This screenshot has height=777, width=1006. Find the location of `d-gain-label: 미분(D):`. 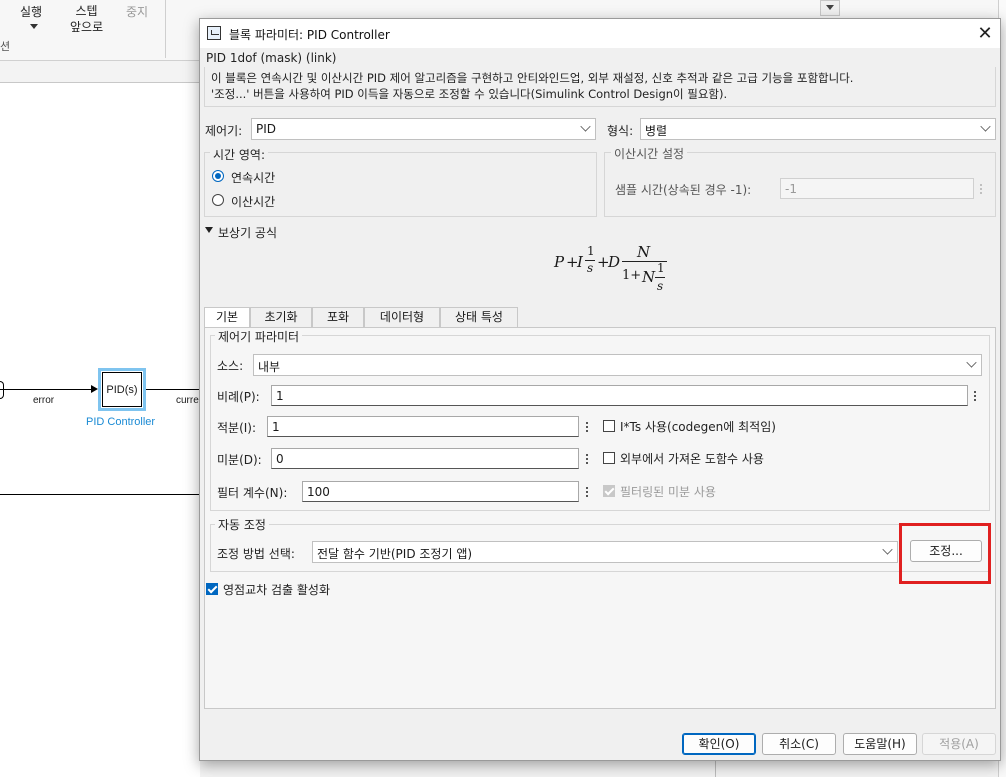

d-gain-label: 미분(D): is located at coordinates (239, 460).